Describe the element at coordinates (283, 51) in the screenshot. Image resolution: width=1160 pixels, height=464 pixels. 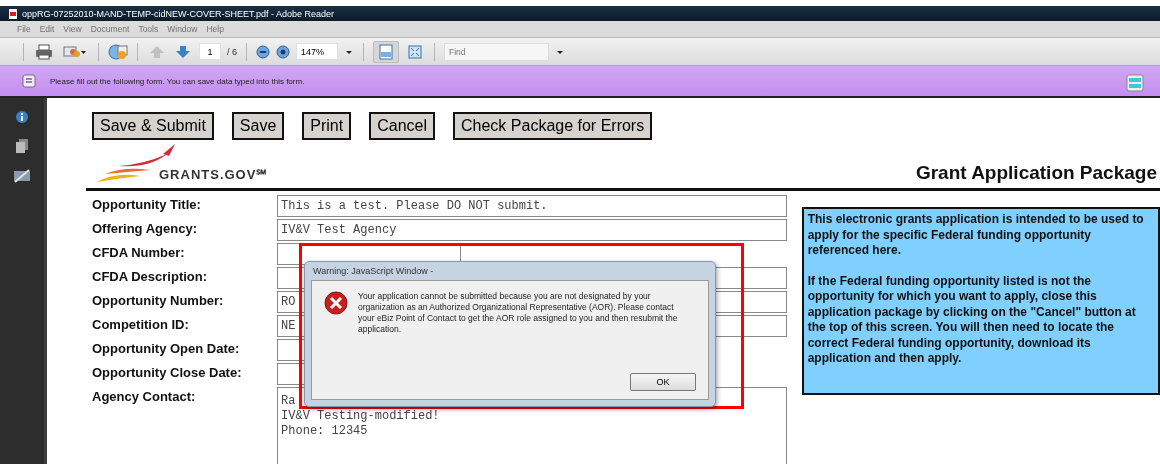
I see `zoom-in-icon` at that location.